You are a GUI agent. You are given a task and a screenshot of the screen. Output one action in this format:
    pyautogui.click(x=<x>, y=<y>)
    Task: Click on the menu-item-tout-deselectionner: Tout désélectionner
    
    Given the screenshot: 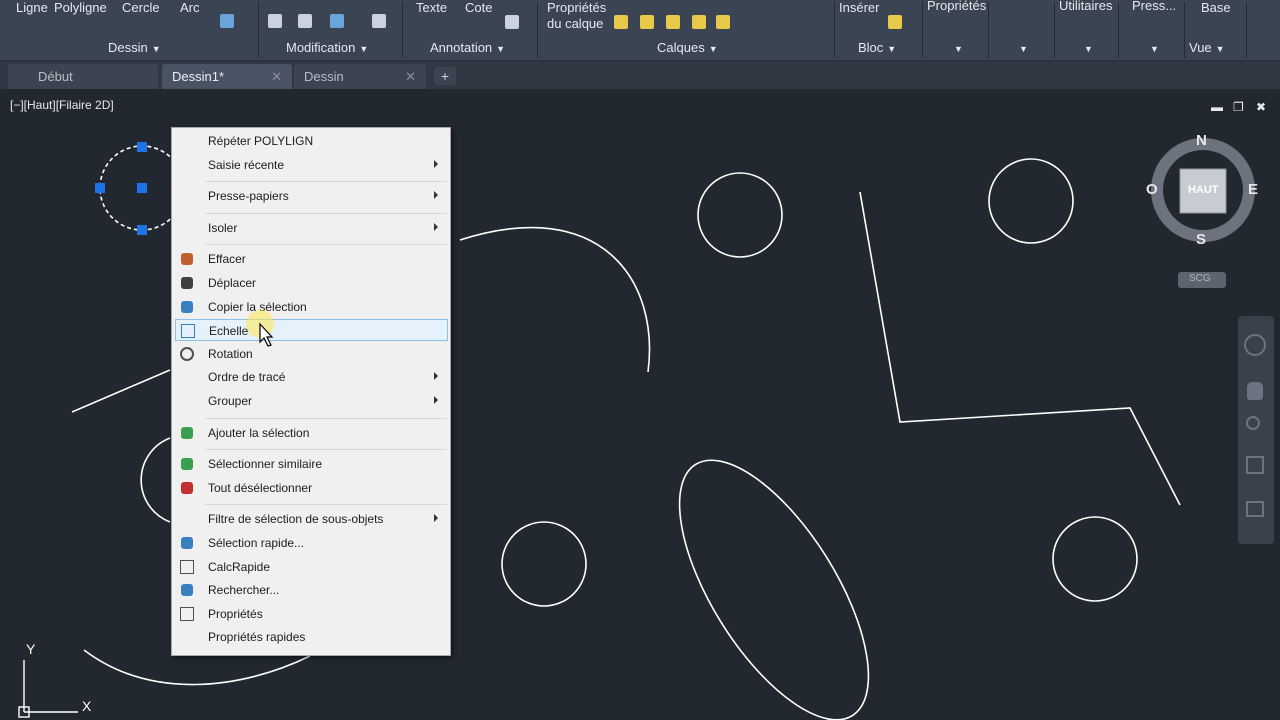 What is the action you would take?
    pyautogui.click(x=311, y=488)
    